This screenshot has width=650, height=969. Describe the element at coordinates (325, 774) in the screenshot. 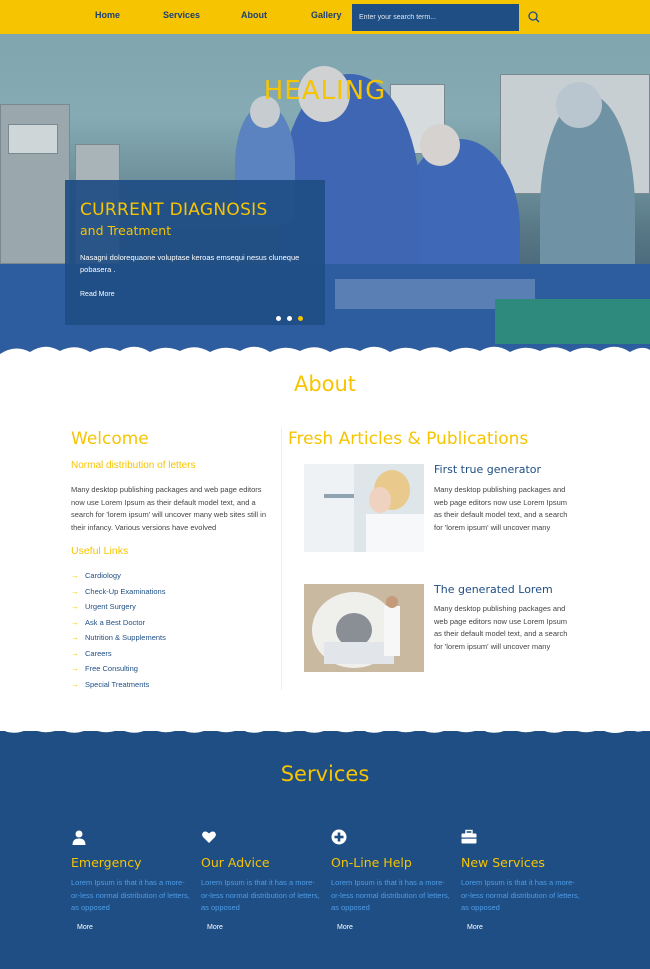

I see `services-heading: Services` at that location.